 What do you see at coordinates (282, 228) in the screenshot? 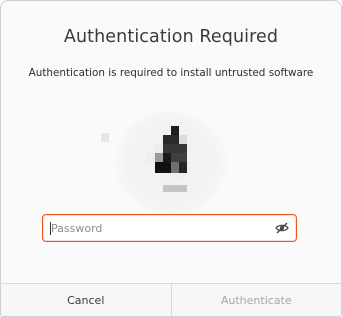
I see `eye-slash-icon` at bounding box center [282, 228].